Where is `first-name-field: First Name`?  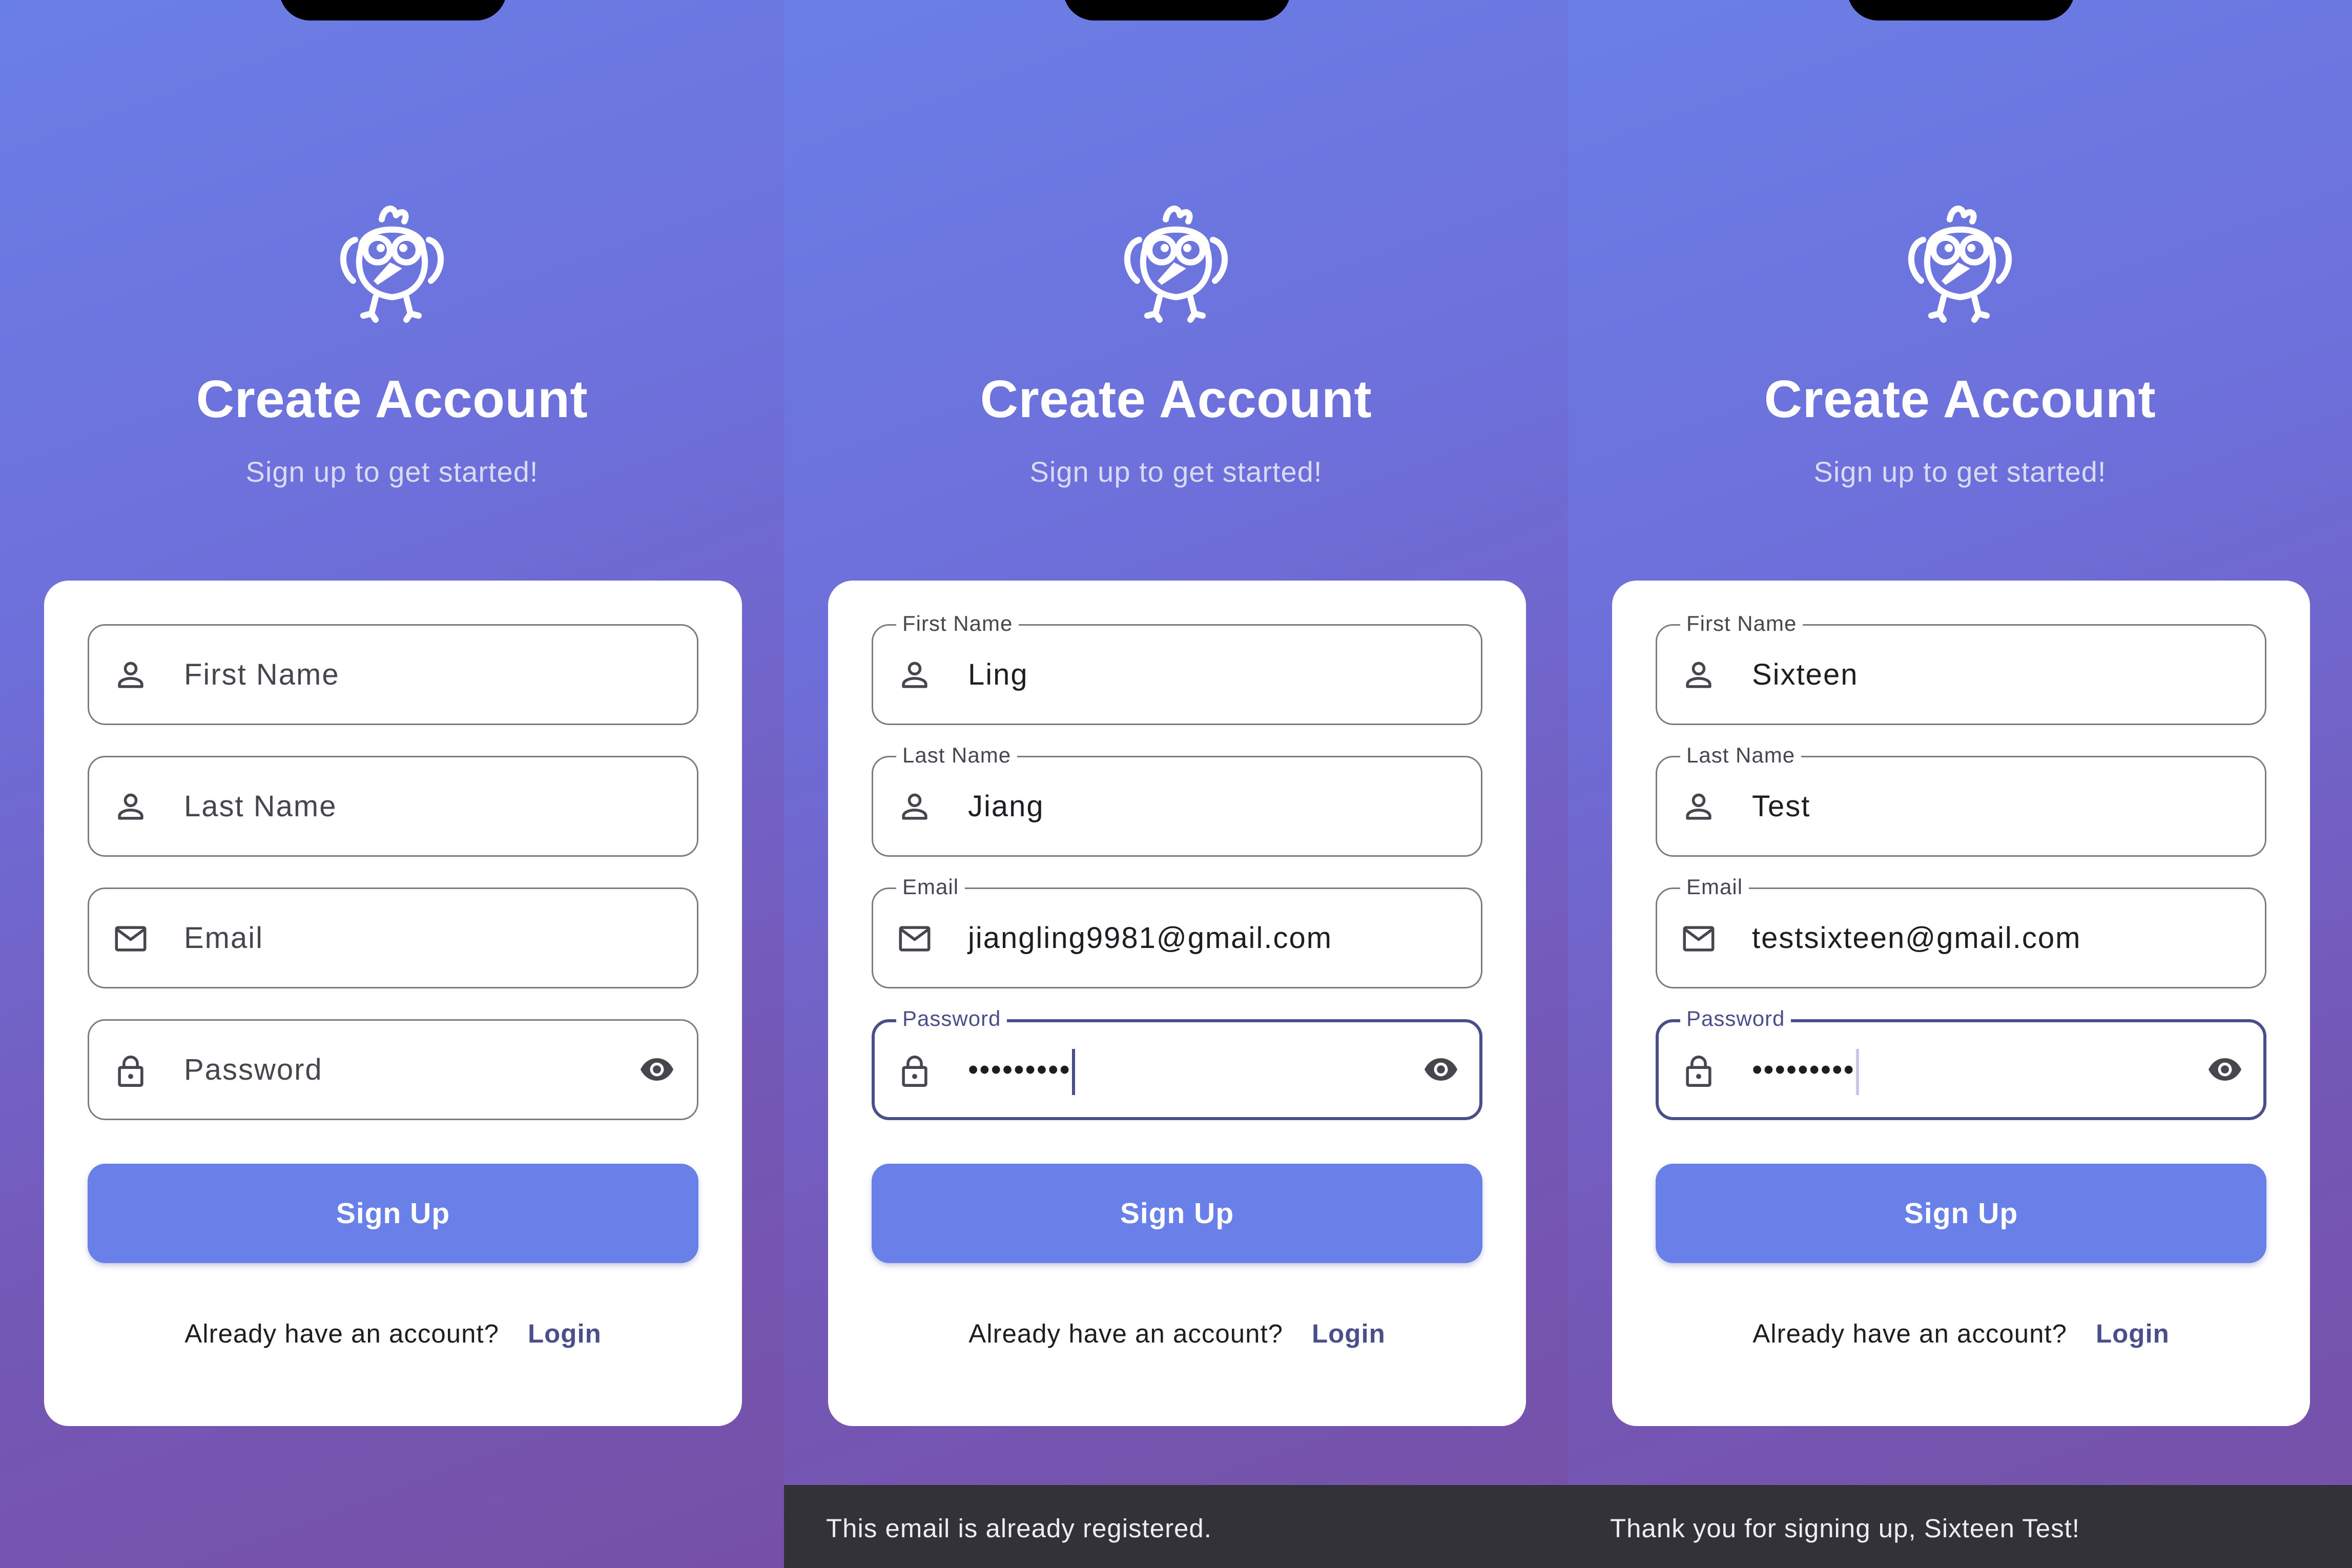 first-name-field: First Name is located at coordinates (393, 674).